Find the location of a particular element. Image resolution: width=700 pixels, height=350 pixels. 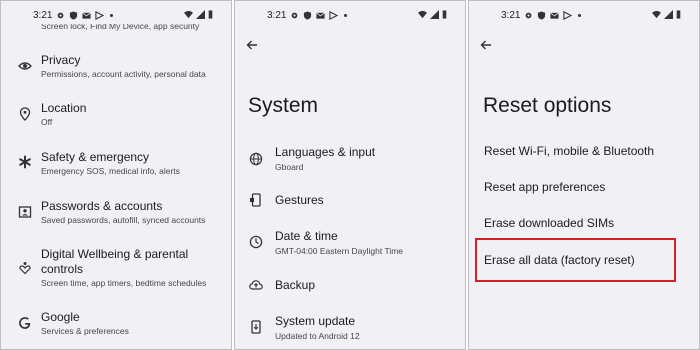

page-title: System is located at coordinates (283, 105).